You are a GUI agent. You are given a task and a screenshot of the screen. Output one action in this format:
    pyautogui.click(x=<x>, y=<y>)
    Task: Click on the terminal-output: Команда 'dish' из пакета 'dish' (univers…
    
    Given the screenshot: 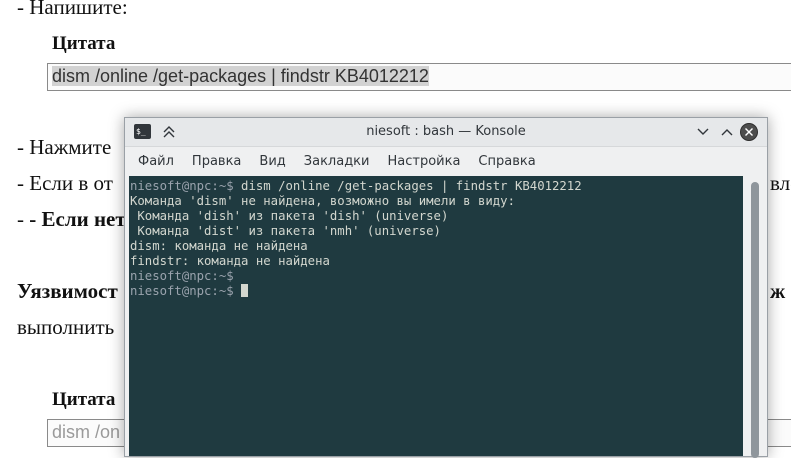 What is the action you would take?
    pyautogui.click(x=289, y=216)
    